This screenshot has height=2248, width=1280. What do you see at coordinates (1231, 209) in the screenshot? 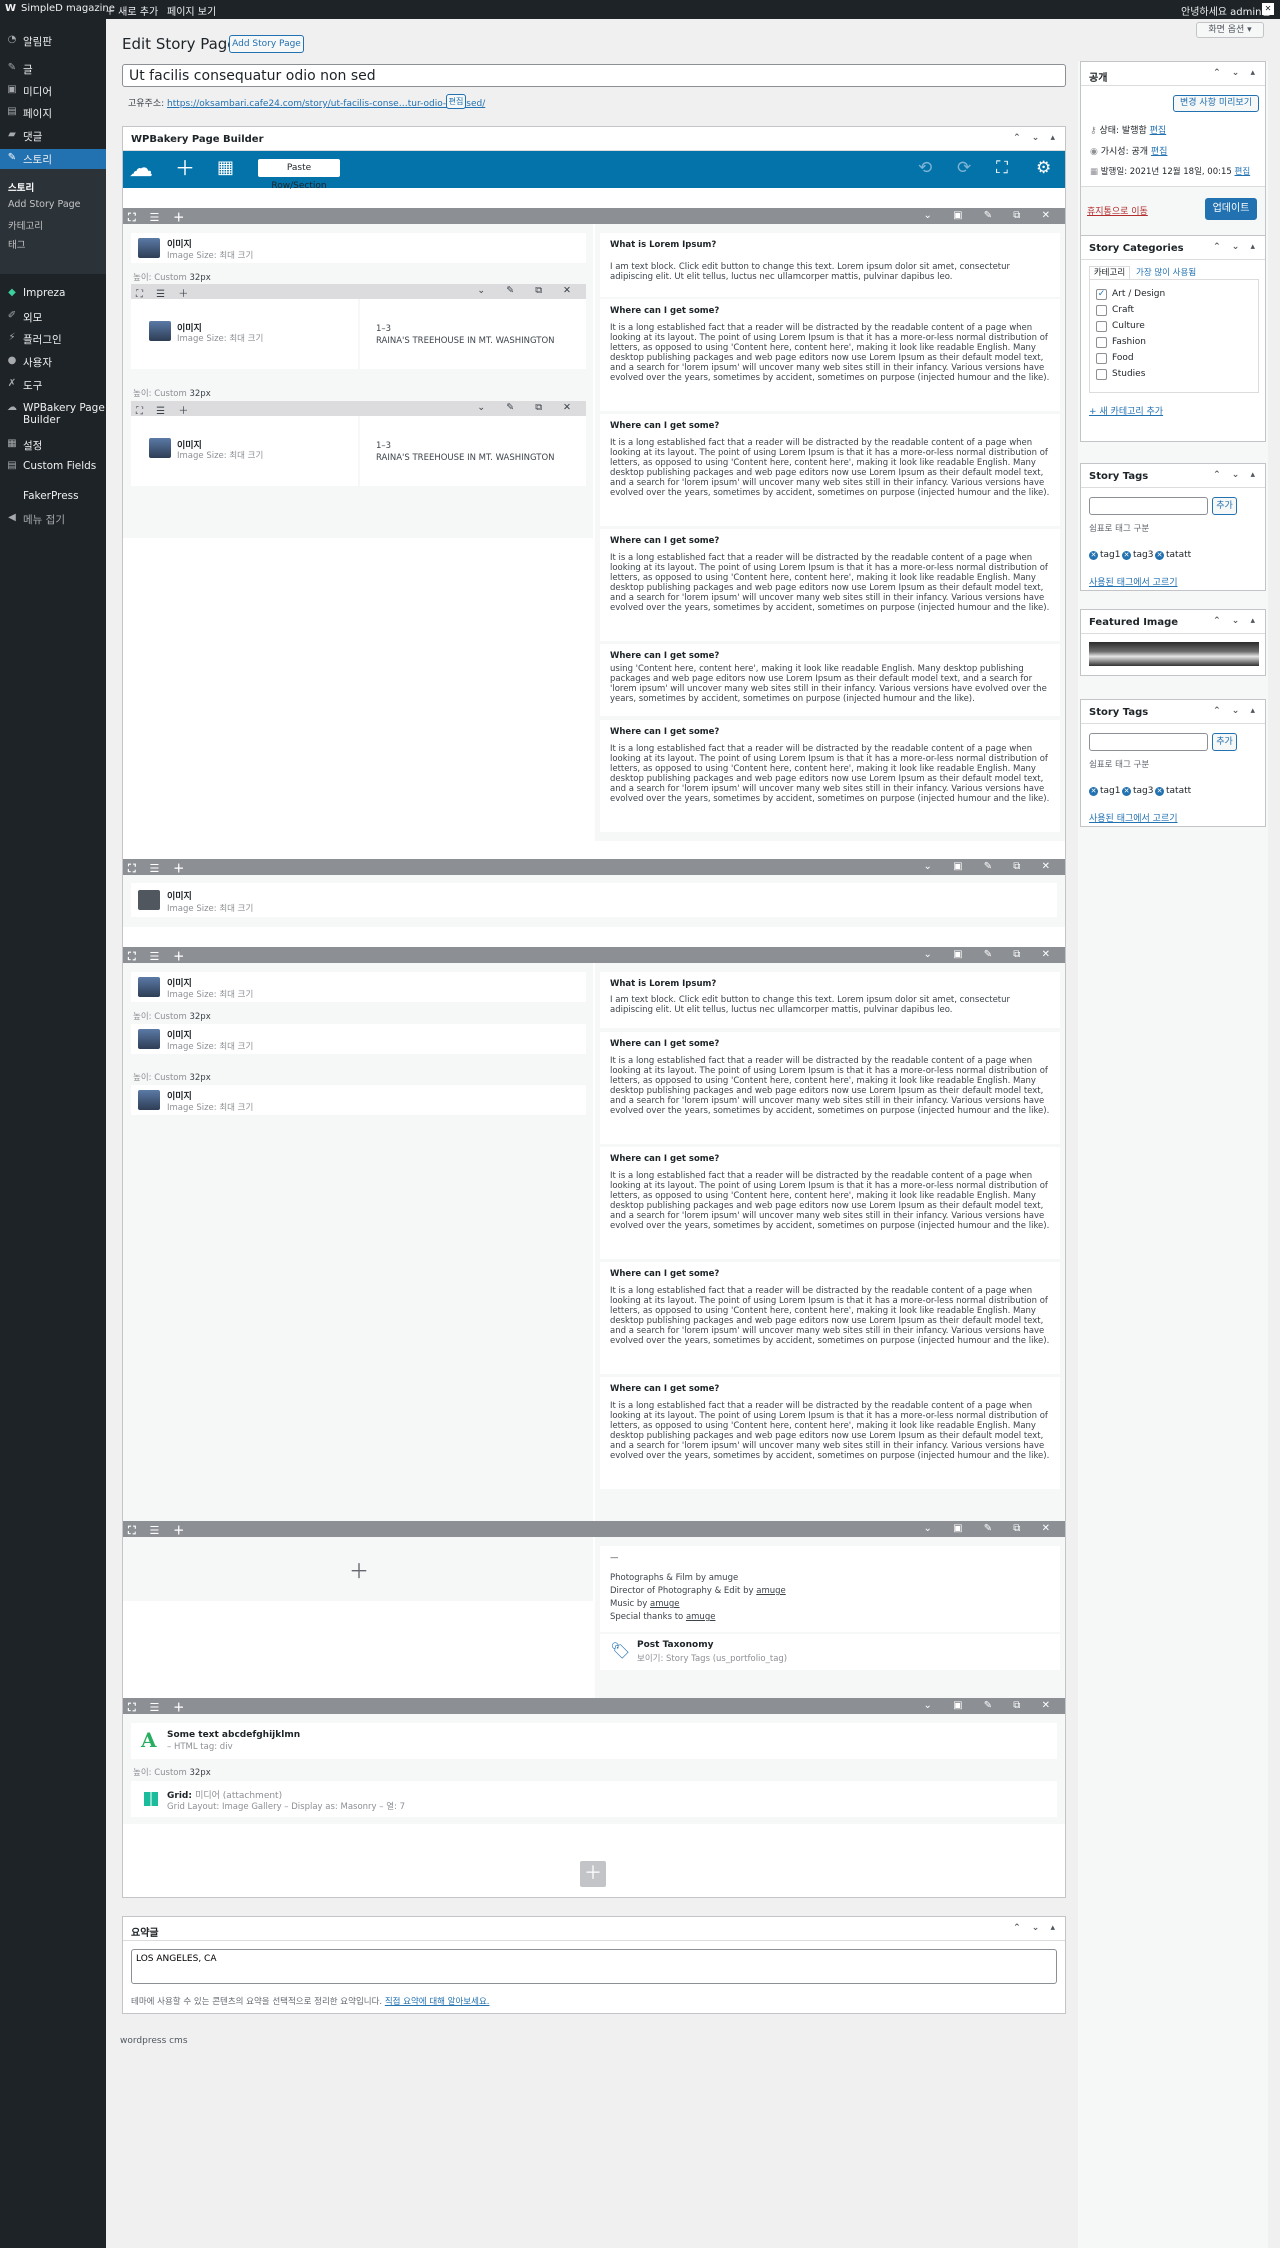
I see `update-button: 업데이트` at bounding box center [1231, 209].